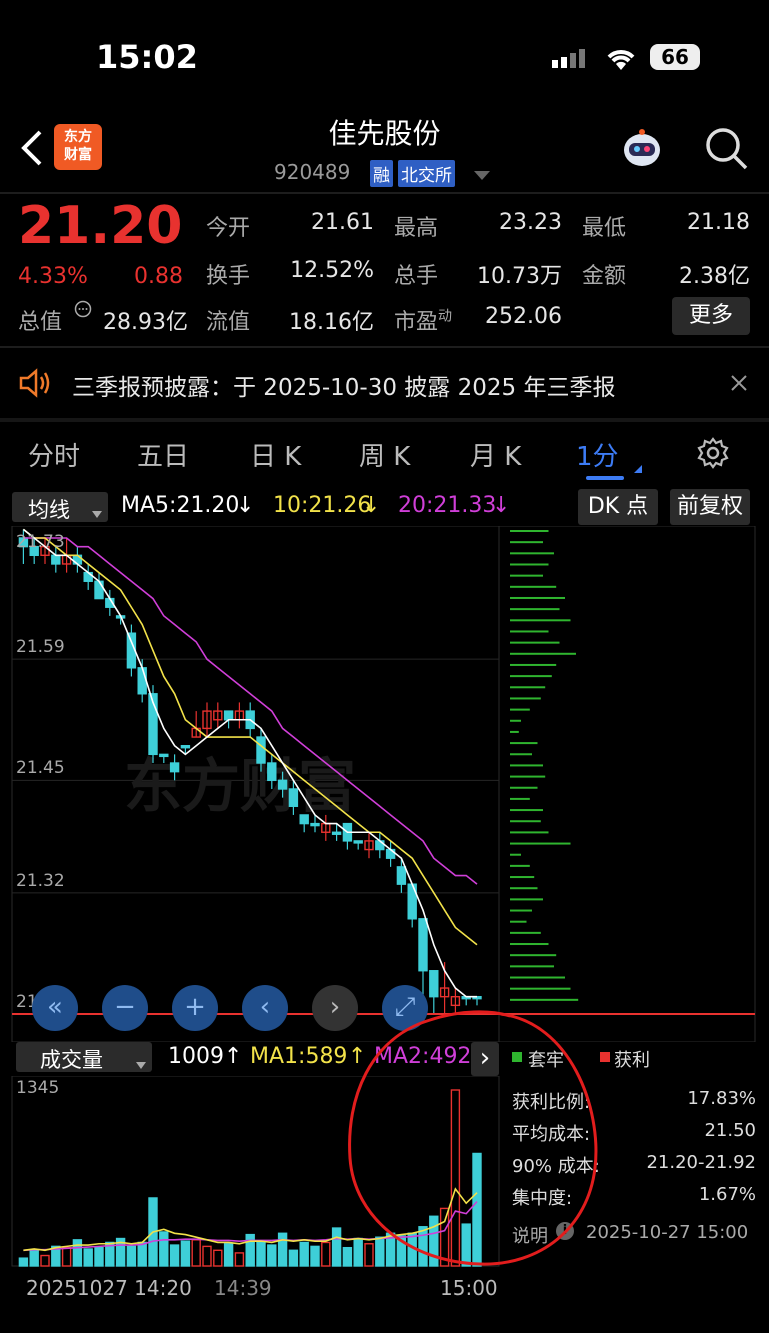 This screenshot has height=1333, width=769. Describe the element at coordinates (84, 1057) in the screenshot. I see `volume-indicator-select: 成交量` at that location.